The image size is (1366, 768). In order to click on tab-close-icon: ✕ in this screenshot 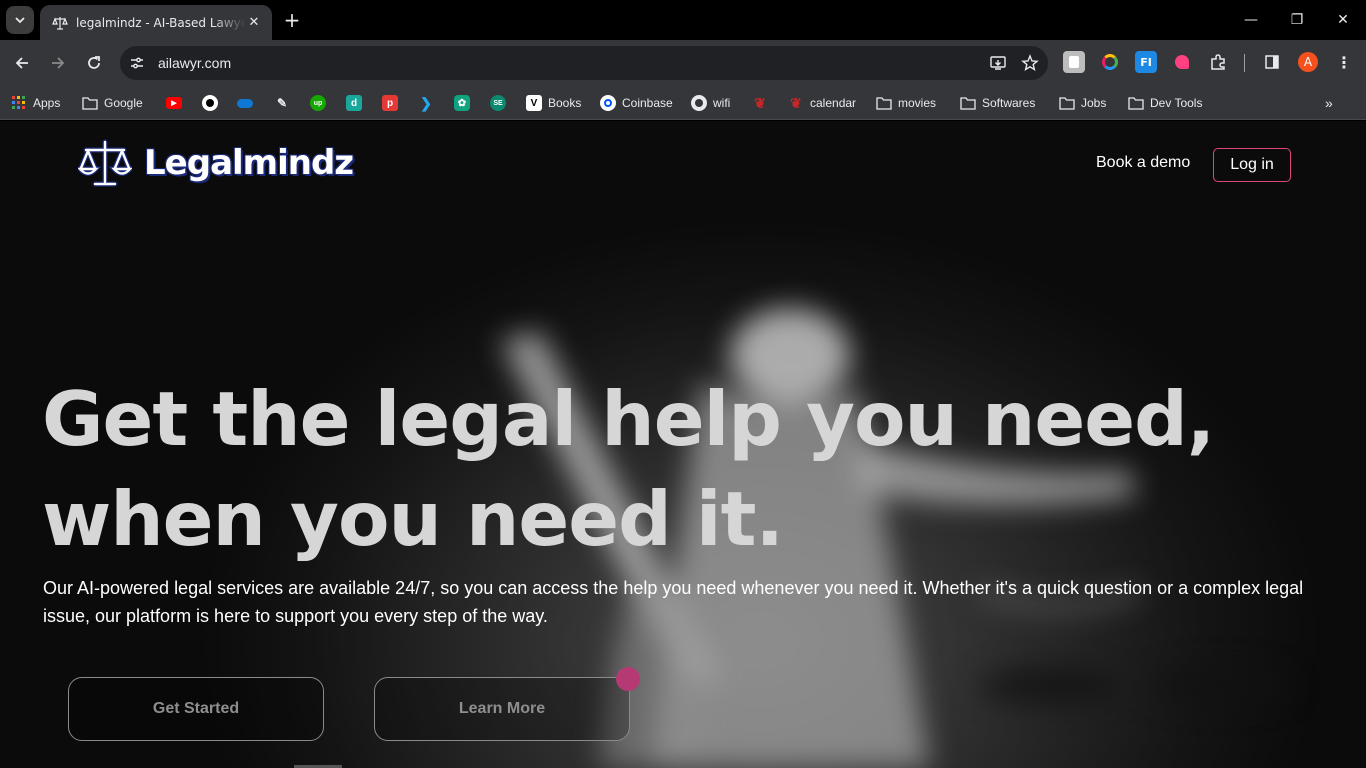, I will do `click(254, 23)`.